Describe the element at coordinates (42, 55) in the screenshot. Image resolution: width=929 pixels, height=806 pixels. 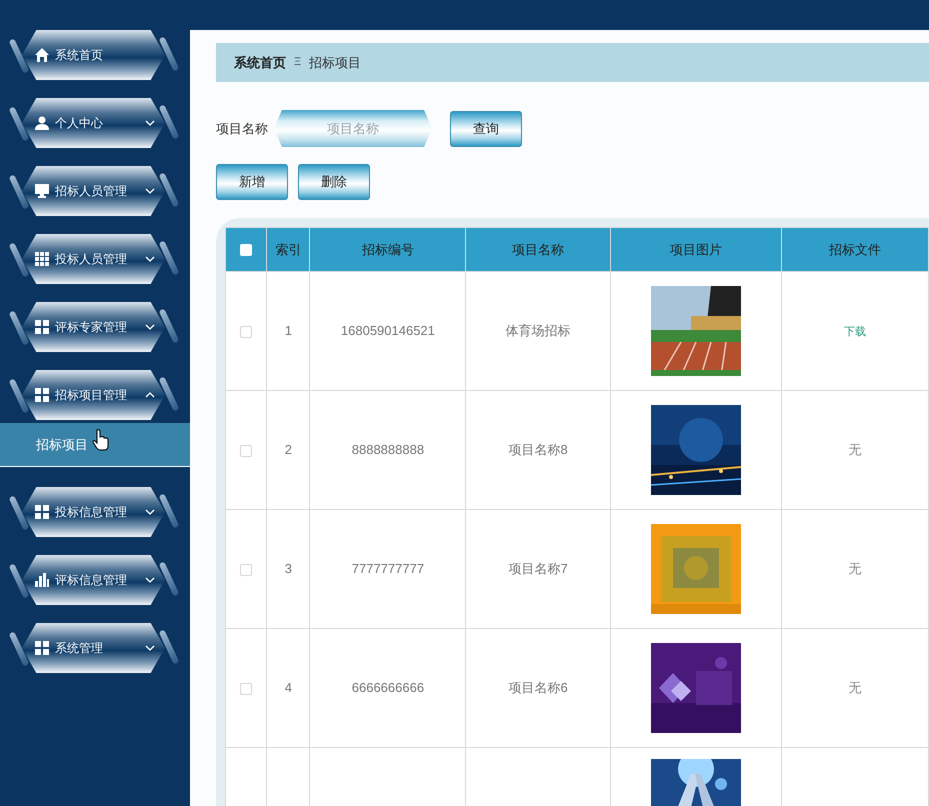
I see `home-icon` at that location.